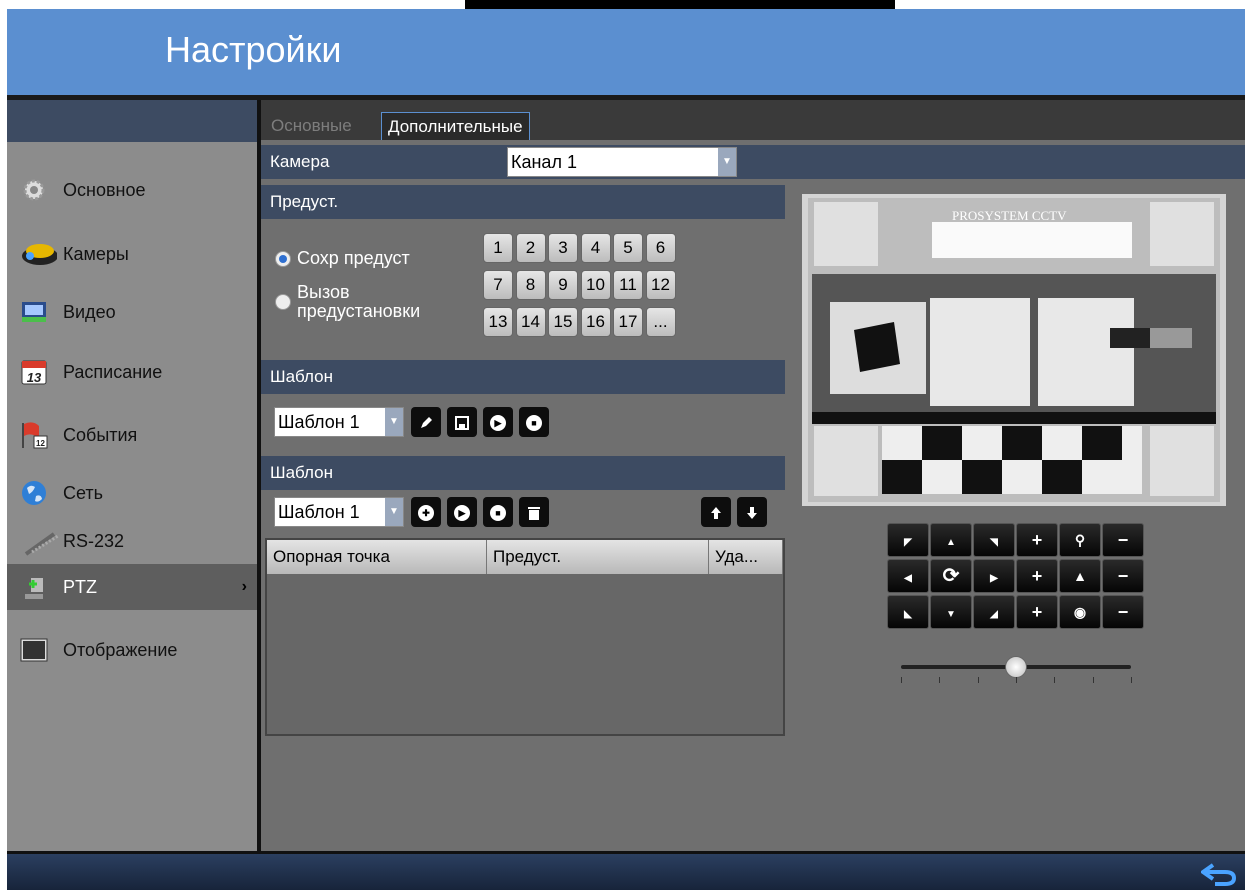 Image resolution: width=1245 pixels, height=890 pixels. I want to click on iris-label: ◉, so click(1080, 612).